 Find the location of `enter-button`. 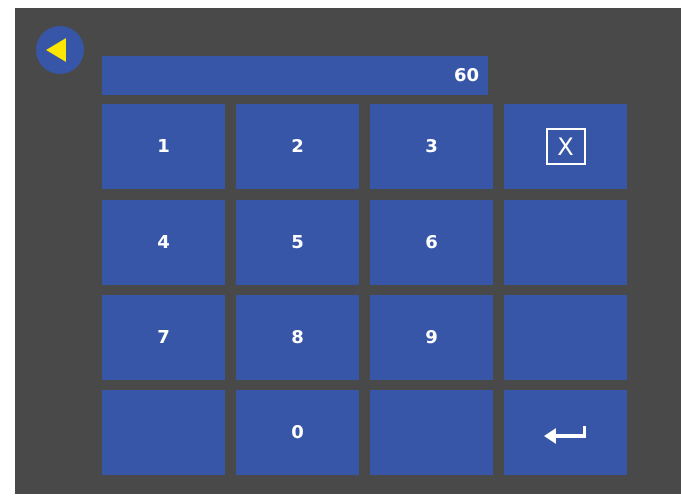

enter-button is located at coordinates (565, 432).